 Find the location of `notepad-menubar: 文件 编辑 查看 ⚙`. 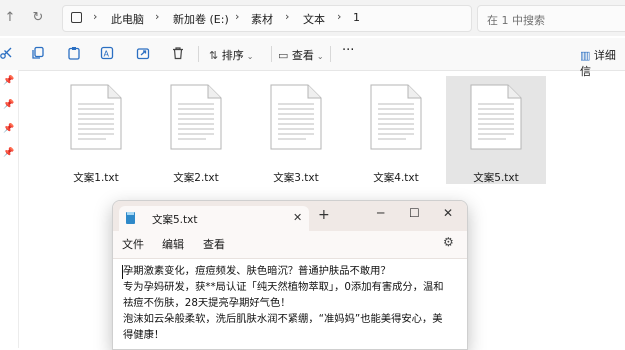

notepad-menubar: 文件 编辑 查看 ⚙ is located at coordinates (290, 245).